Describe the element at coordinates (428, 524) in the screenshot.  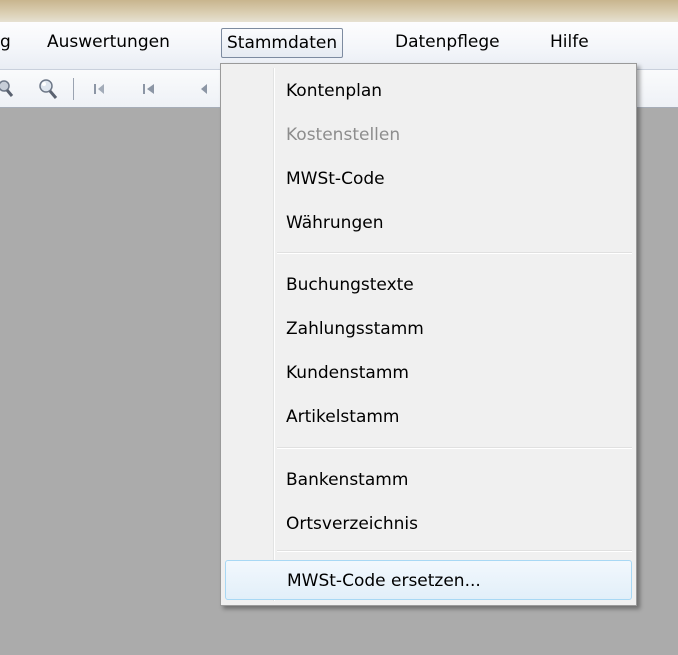
I see `menu-item-ortsverzeichnis: Ortsverzeichnis` at that location.